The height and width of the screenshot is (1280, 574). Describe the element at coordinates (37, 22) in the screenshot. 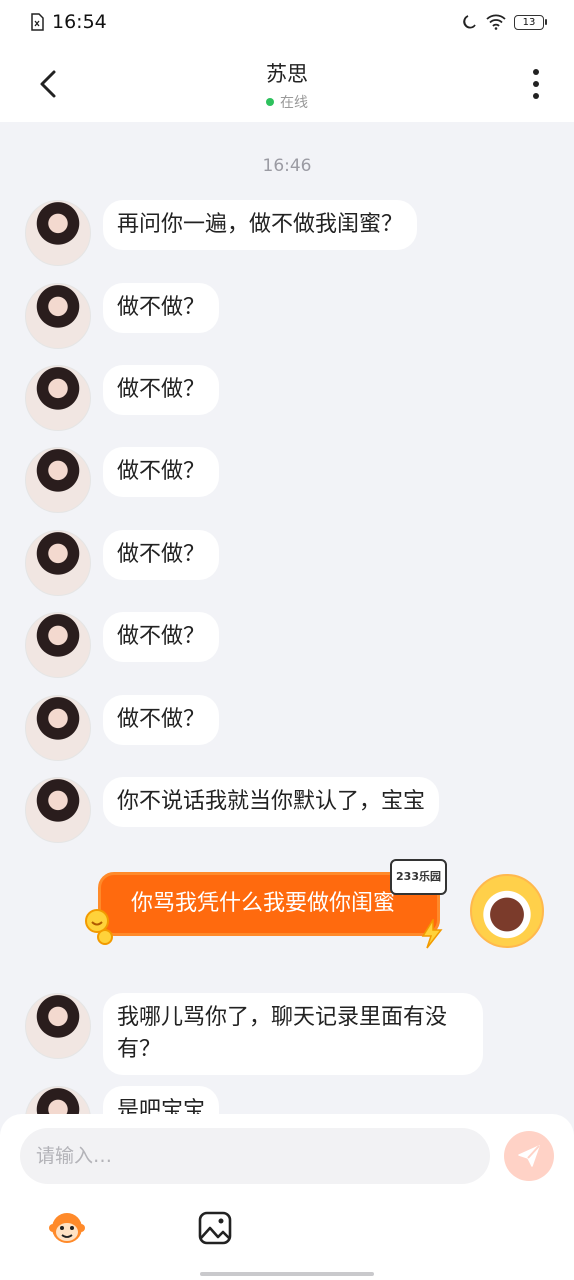

I see `sim-card-icon` at that location.